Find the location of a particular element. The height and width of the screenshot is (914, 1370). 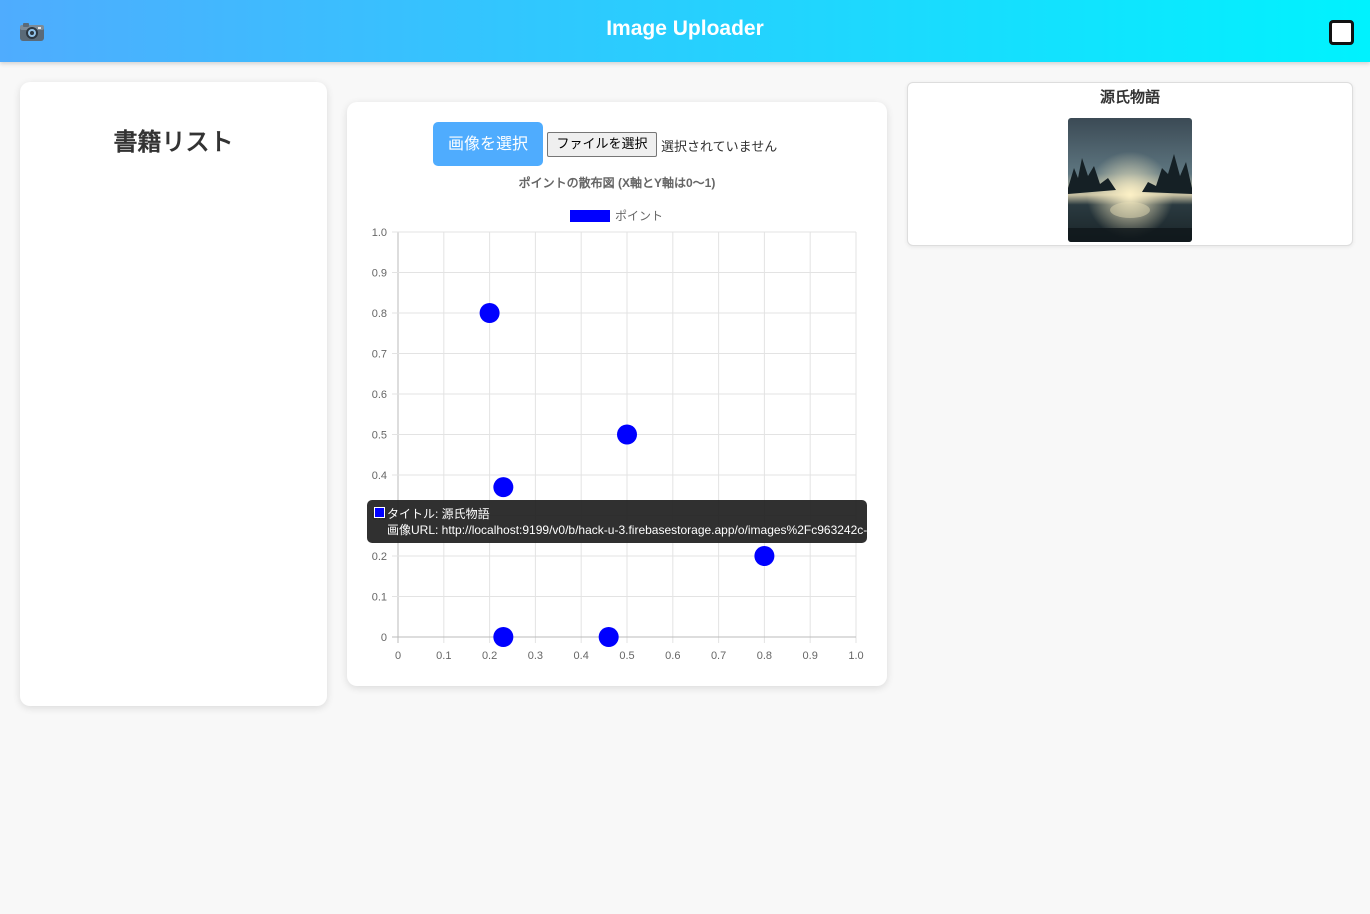

x-tick-label: 0.1 is located at coordinates (443, 656).